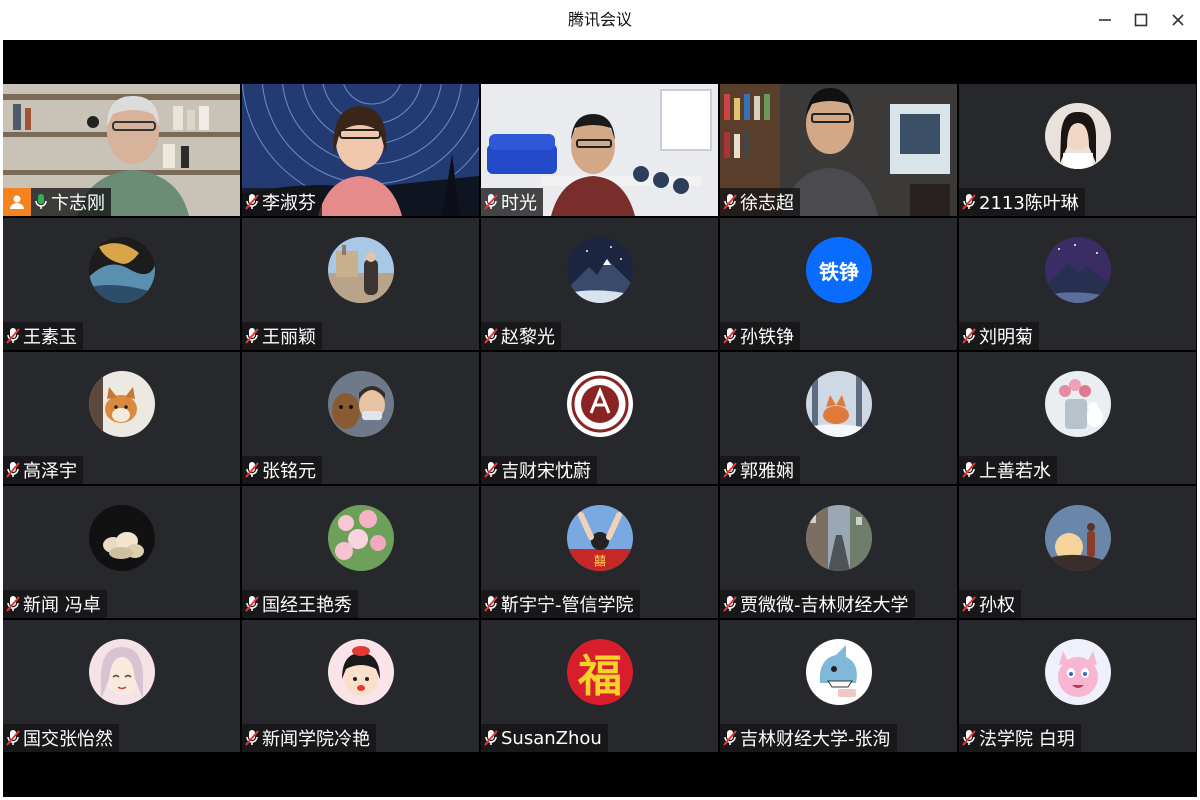 This screenshot has height=800, width=1200. What do you see at coordinates (43, 470) in the screenshot?
I see `name-bar: 高泽宇` at bounding box center [43, 470].